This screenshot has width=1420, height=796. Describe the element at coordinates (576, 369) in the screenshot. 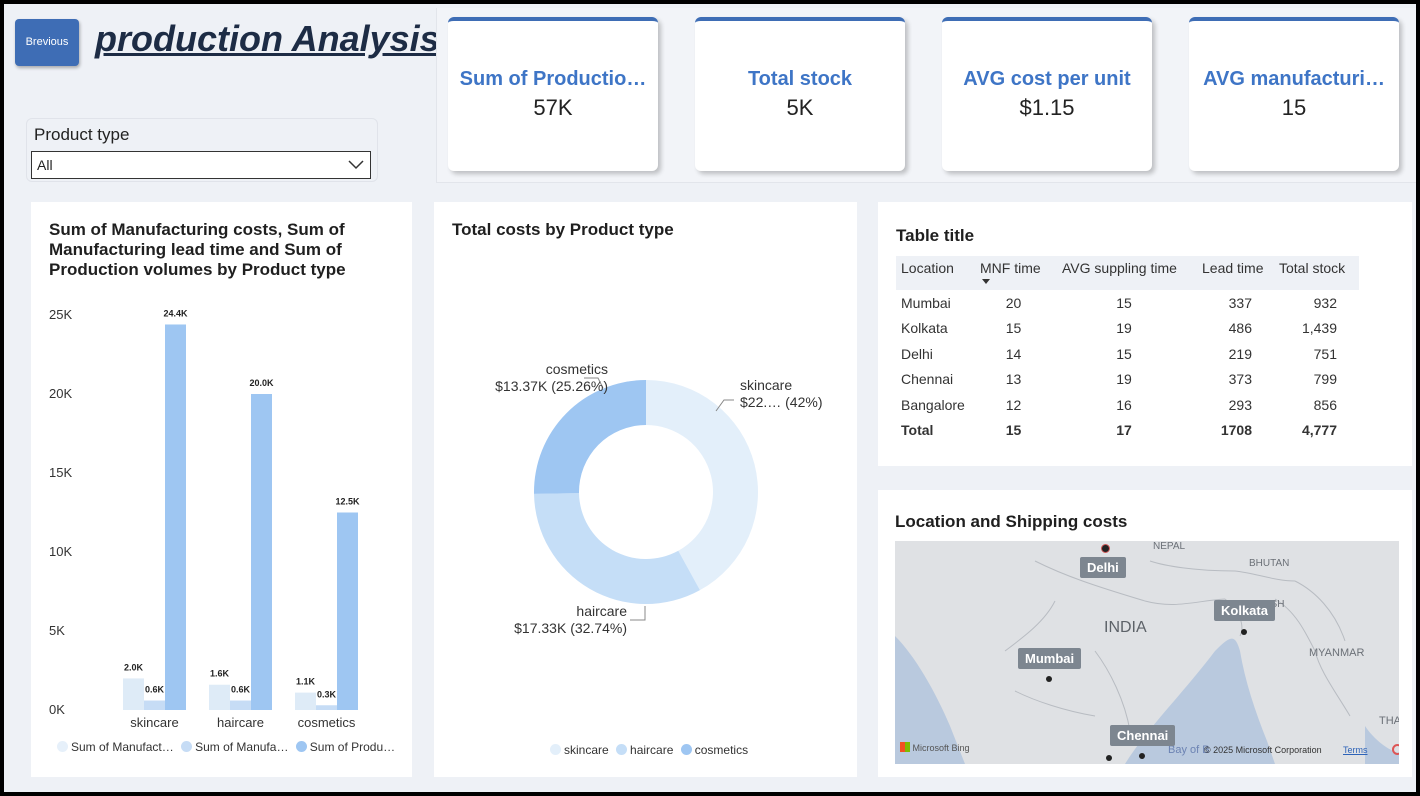

I see `slice-name: cosmetics` at that location.